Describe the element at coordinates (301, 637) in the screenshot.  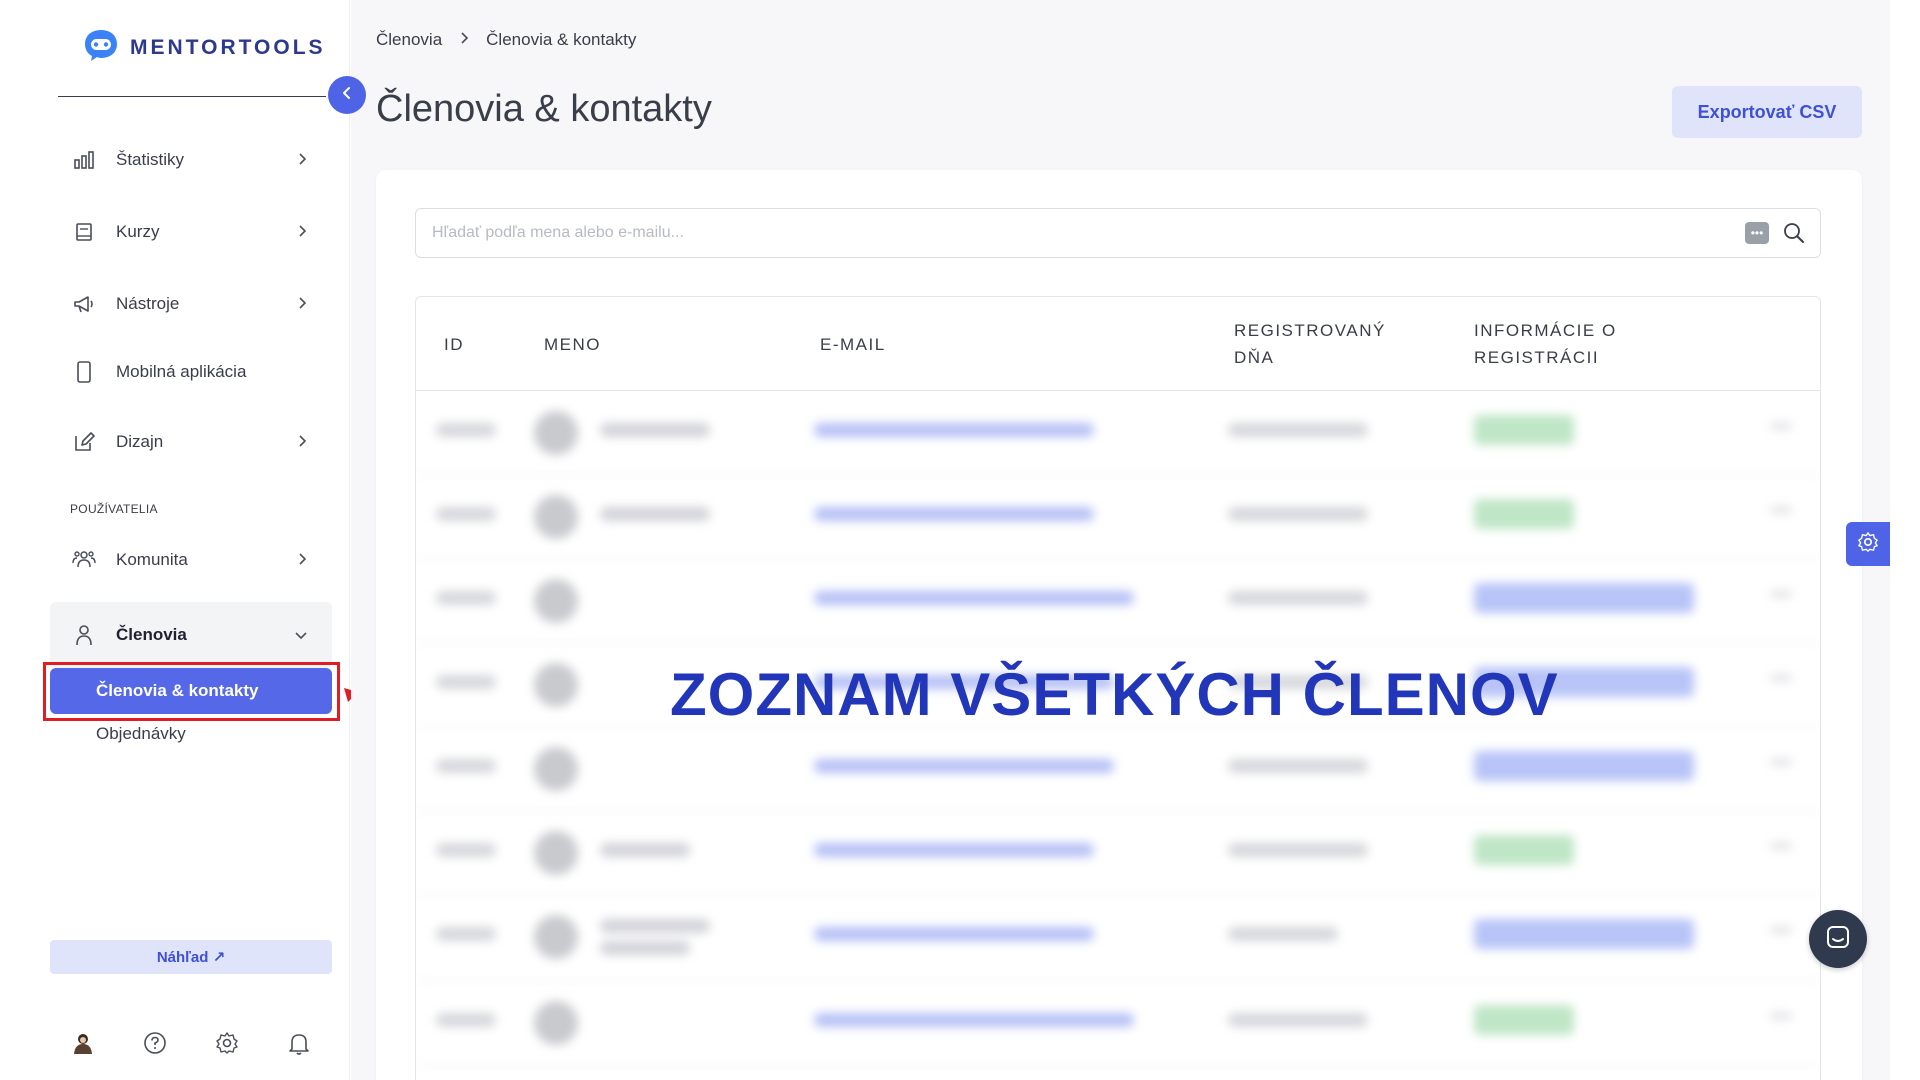
I see `chevron-down-icon` at that location.